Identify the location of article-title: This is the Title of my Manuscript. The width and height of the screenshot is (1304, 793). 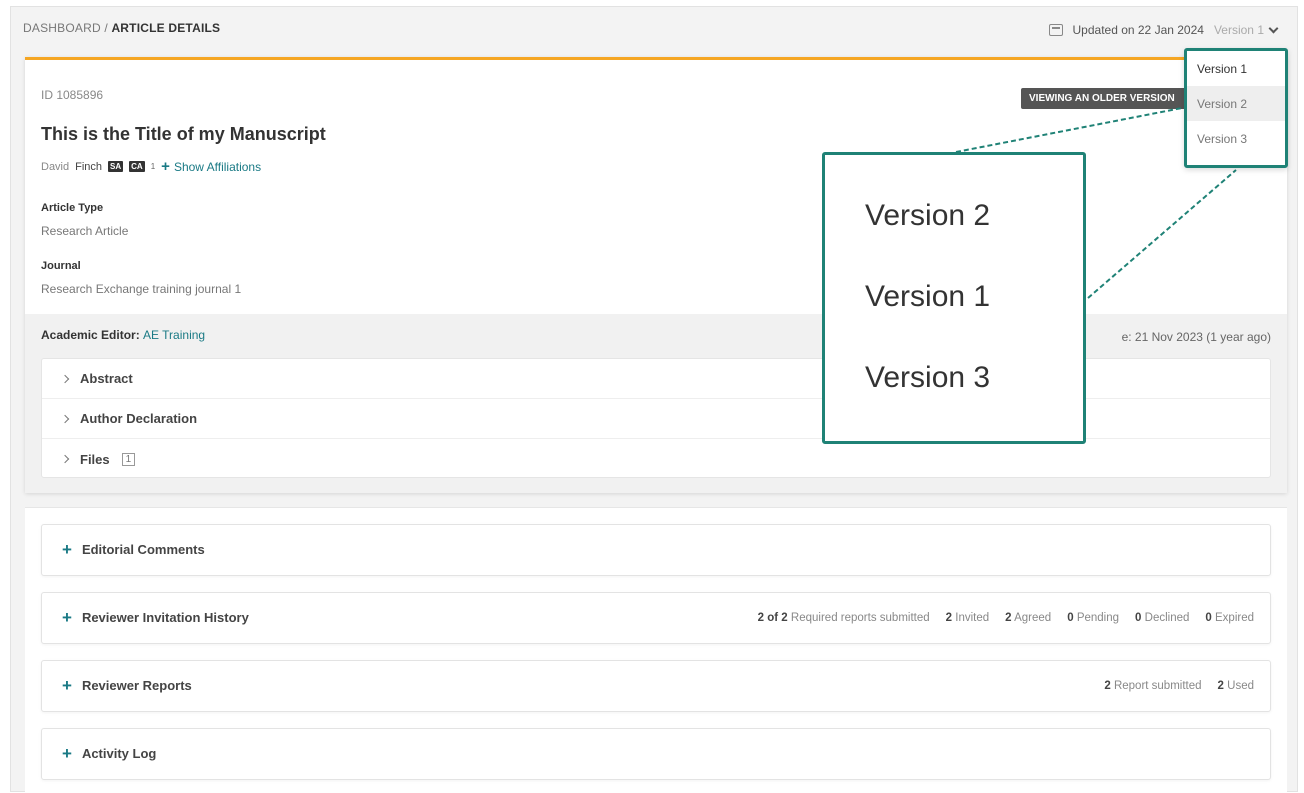
(183, 134).